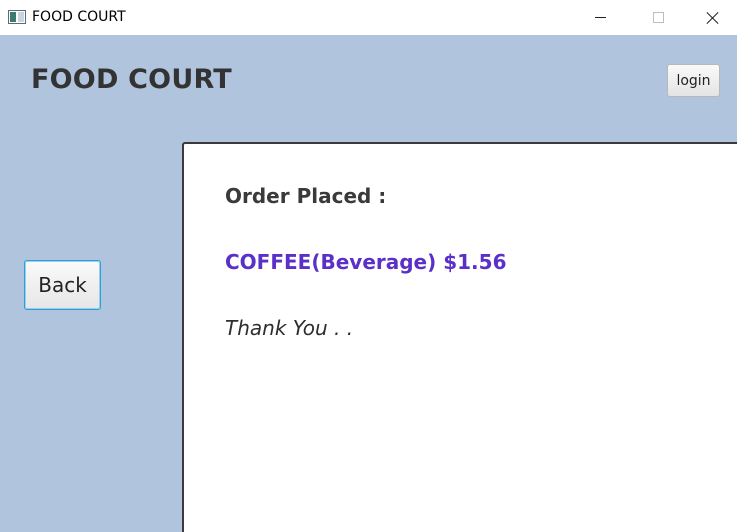  Describe the element at coordinates (368, 17) in the screenshot. I see `window-titlebar: FOOD COURT` at that location.